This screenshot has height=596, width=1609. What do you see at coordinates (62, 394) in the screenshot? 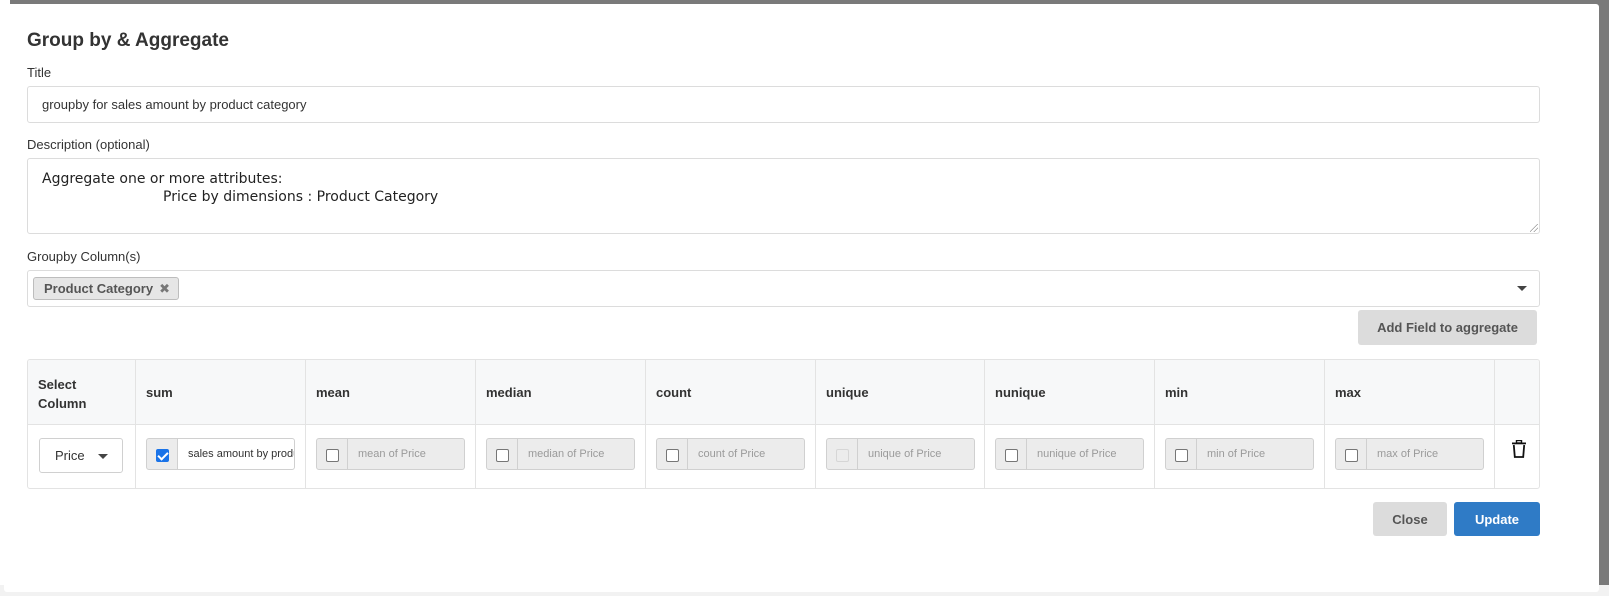
I see `header-select-column: Select Column` at bounding box center [62, 394].